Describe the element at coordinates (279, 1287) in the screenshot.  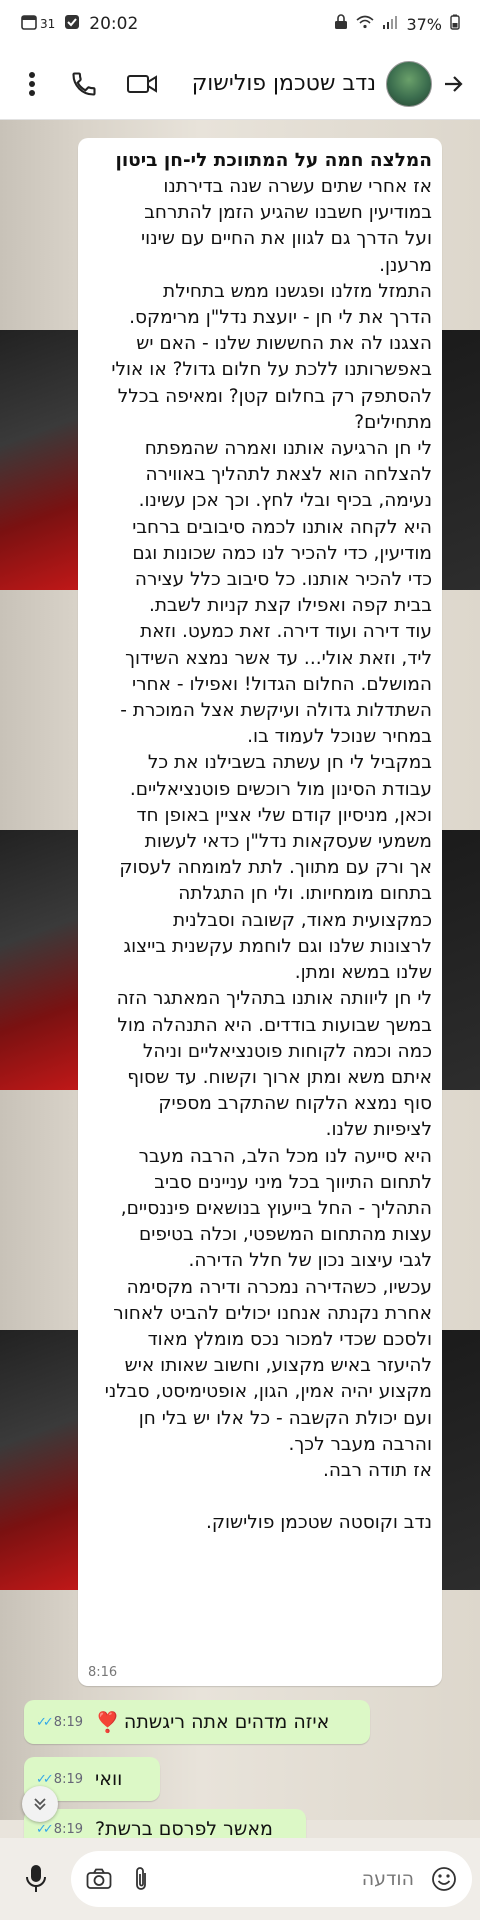
I see `message-line: עכשיו, כשהדירה נמכרה ודירה מקסימה` at that location.